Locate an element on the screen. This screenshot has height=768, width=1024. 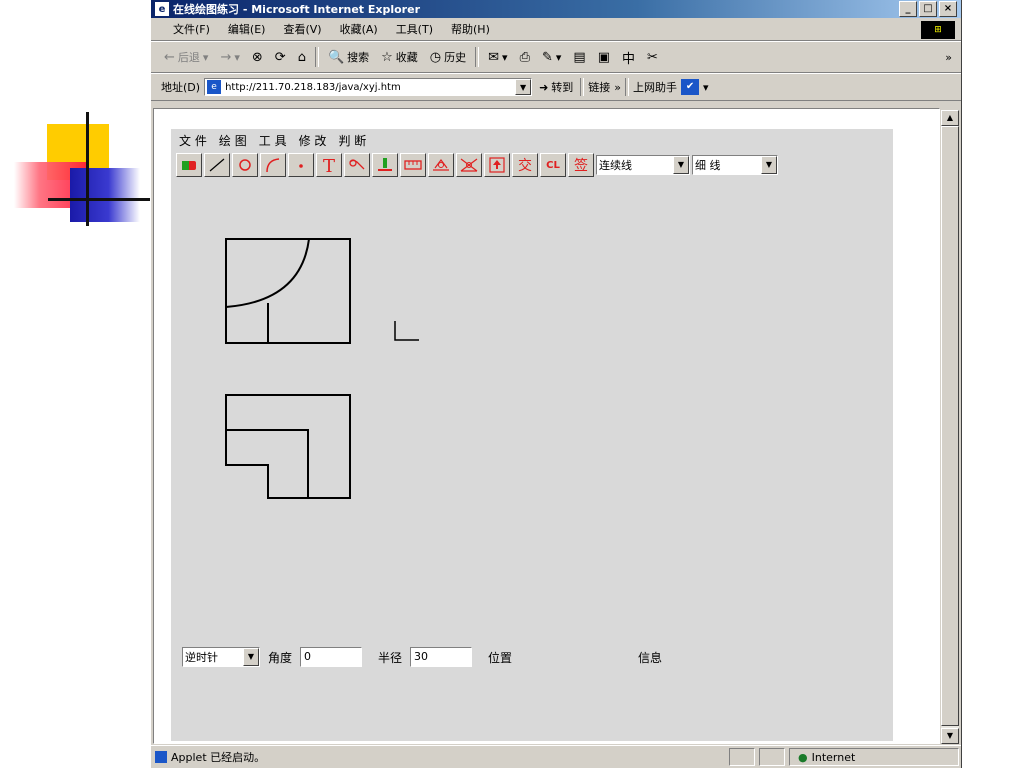
cl-tool-button: CL is located at coordinates (553, 165).